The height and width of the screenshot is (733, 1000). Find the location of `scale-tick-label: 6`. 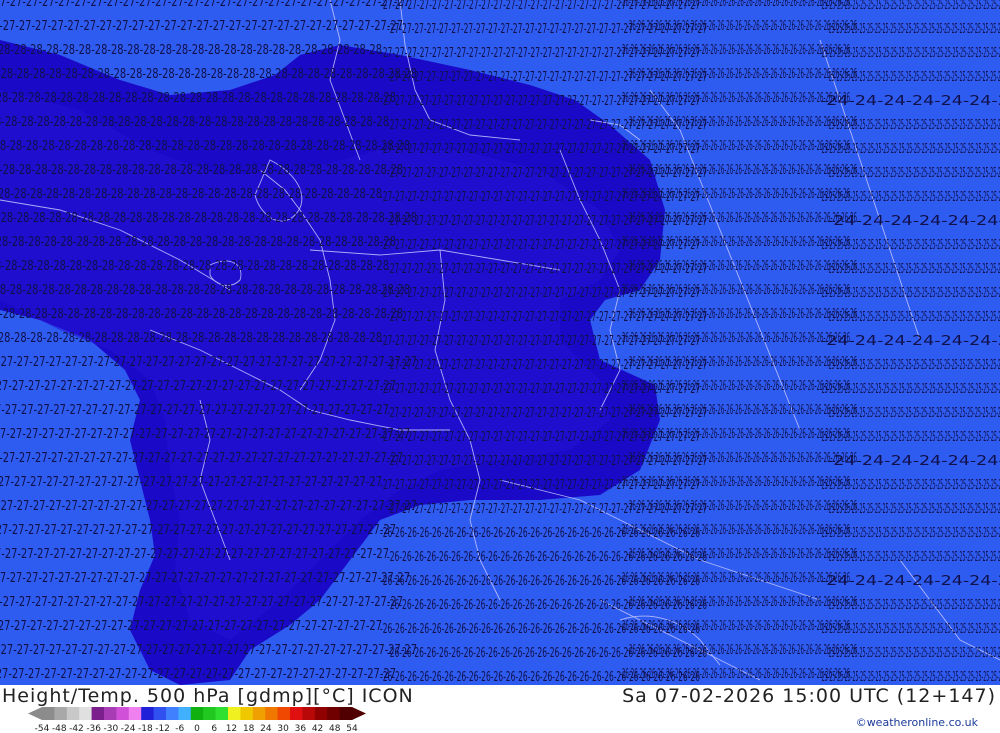

scale-tick-label: 6 is located at coordinates (214, 728).